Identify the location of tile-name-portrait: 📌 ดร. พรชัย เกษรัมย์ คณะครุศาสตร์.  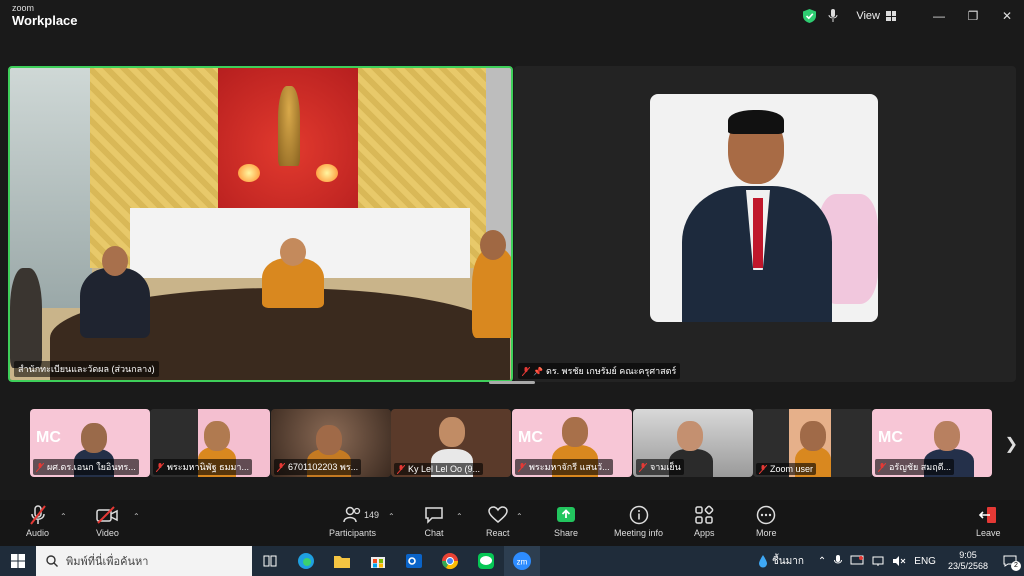
(599, 371).